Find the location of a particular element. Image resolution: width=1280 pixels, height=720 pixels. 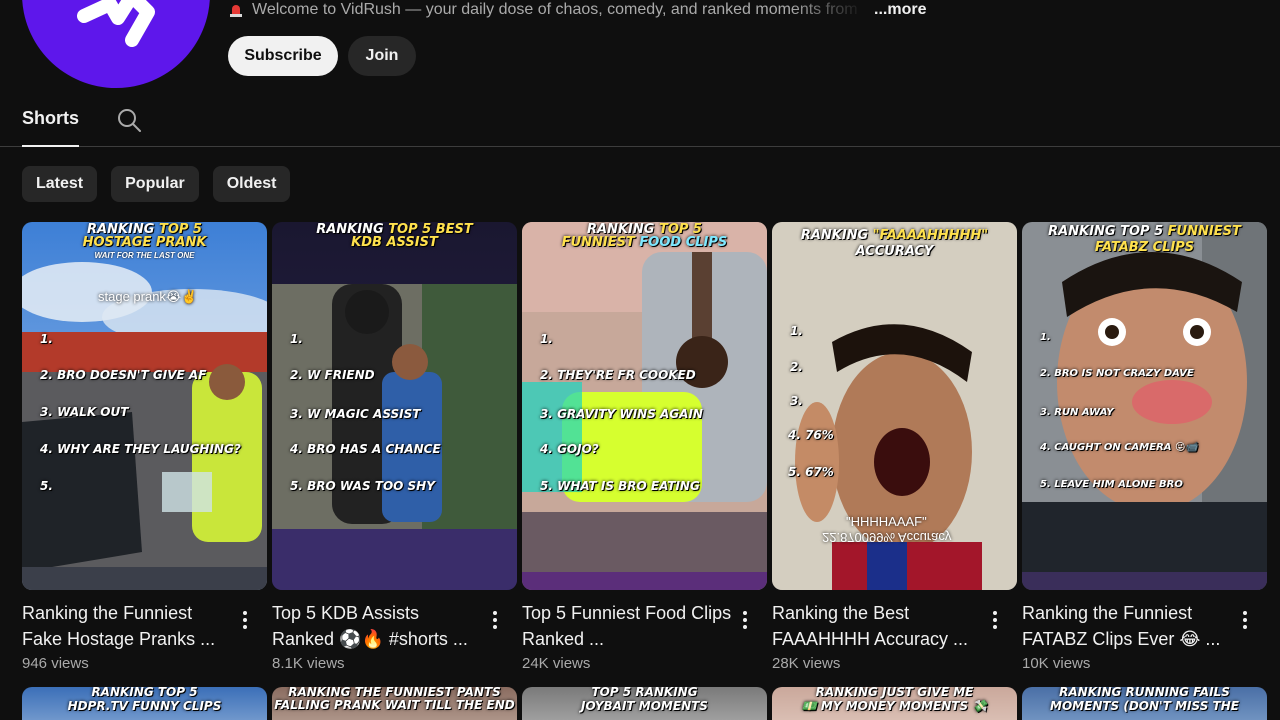

rank-5: 5. BRO WAS TOO SHY is located at coordinates (362, 486).